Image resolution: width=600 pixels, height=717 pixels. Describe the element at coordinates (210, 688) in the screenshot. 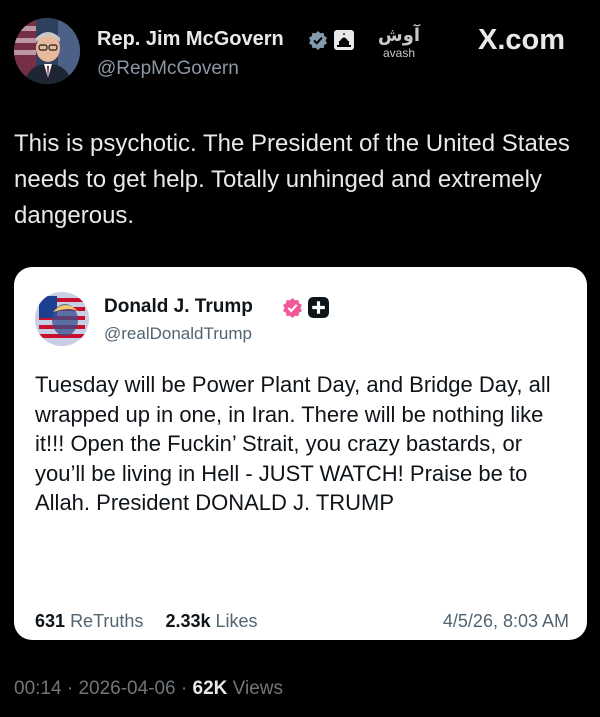

I see `views-count: 62K` at that location.